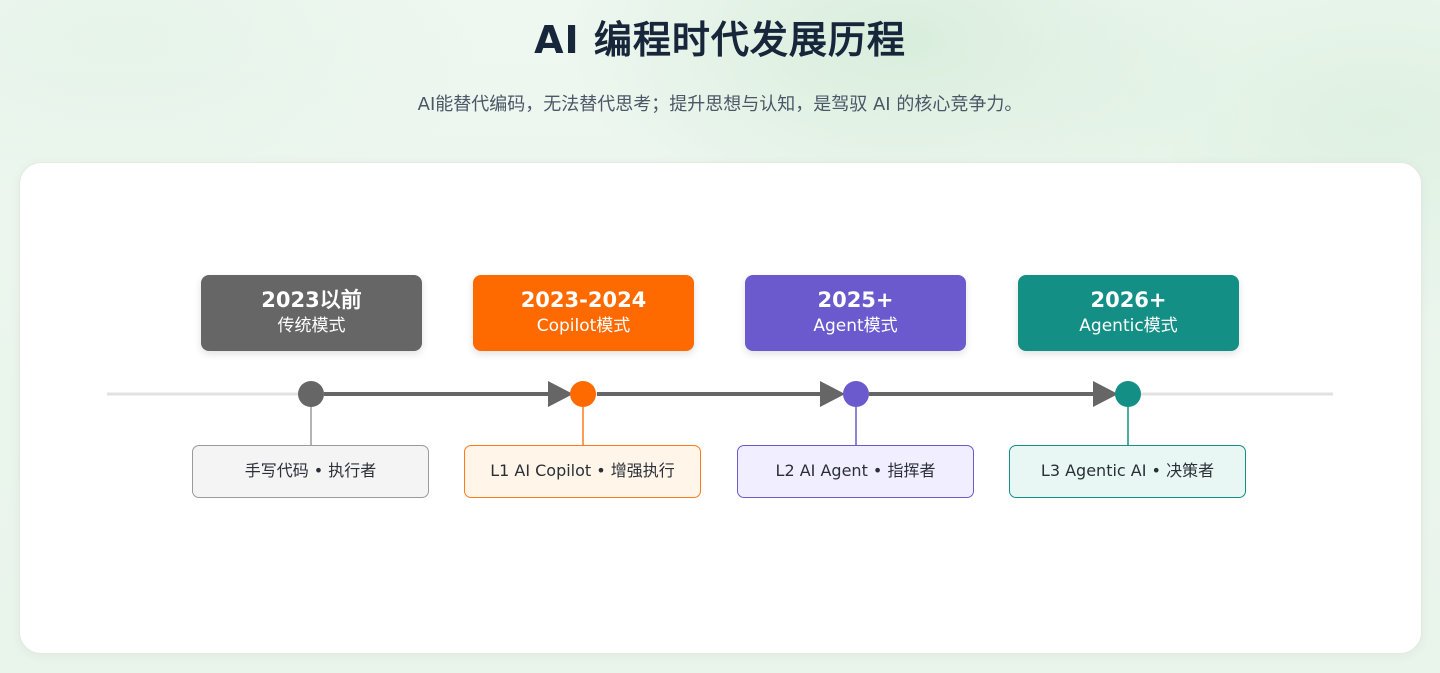  Describe the element at coordinates (1128, 326) in the screenshot. I see `stage-mode: Agentic模式` at that location.